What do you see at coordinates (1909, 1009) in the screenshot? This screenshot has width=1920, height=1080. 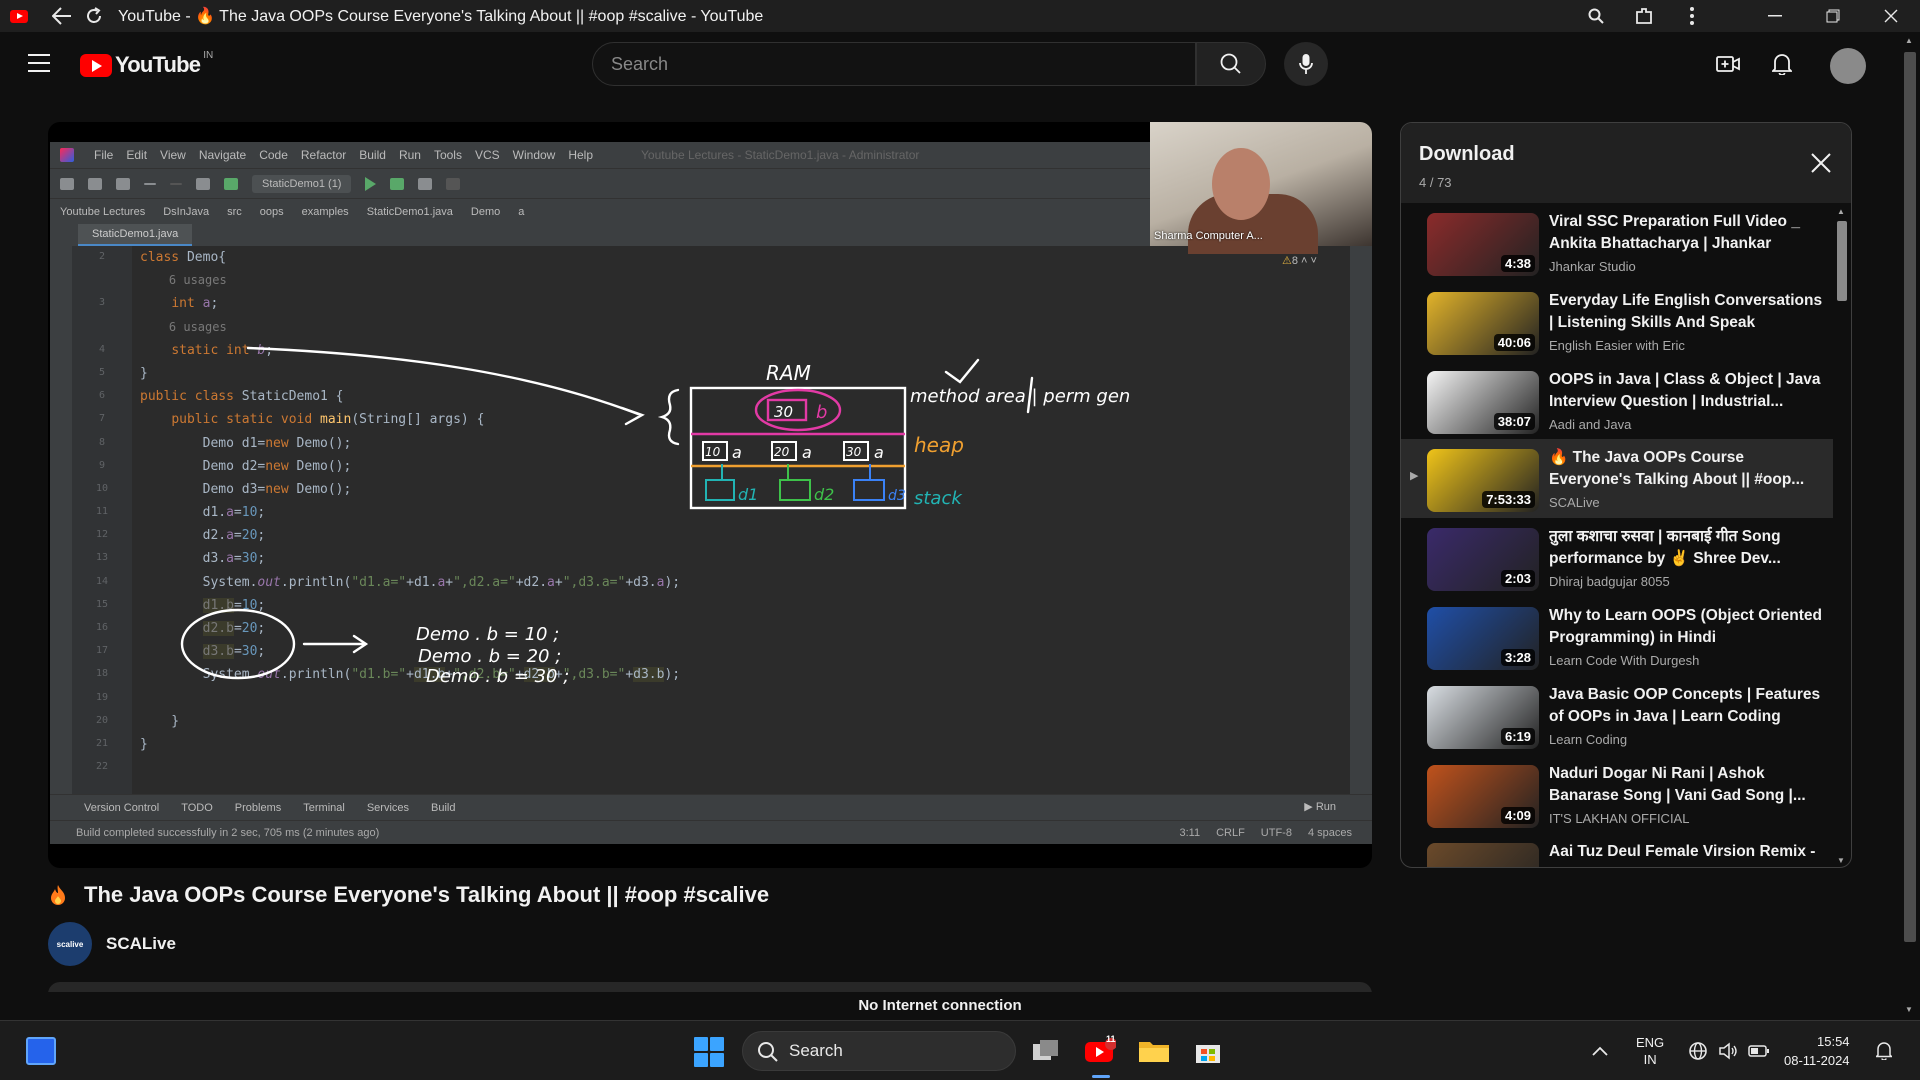 I see `scroll-down-arrow-icon: ▼` at bounding box center [1909, 1009].